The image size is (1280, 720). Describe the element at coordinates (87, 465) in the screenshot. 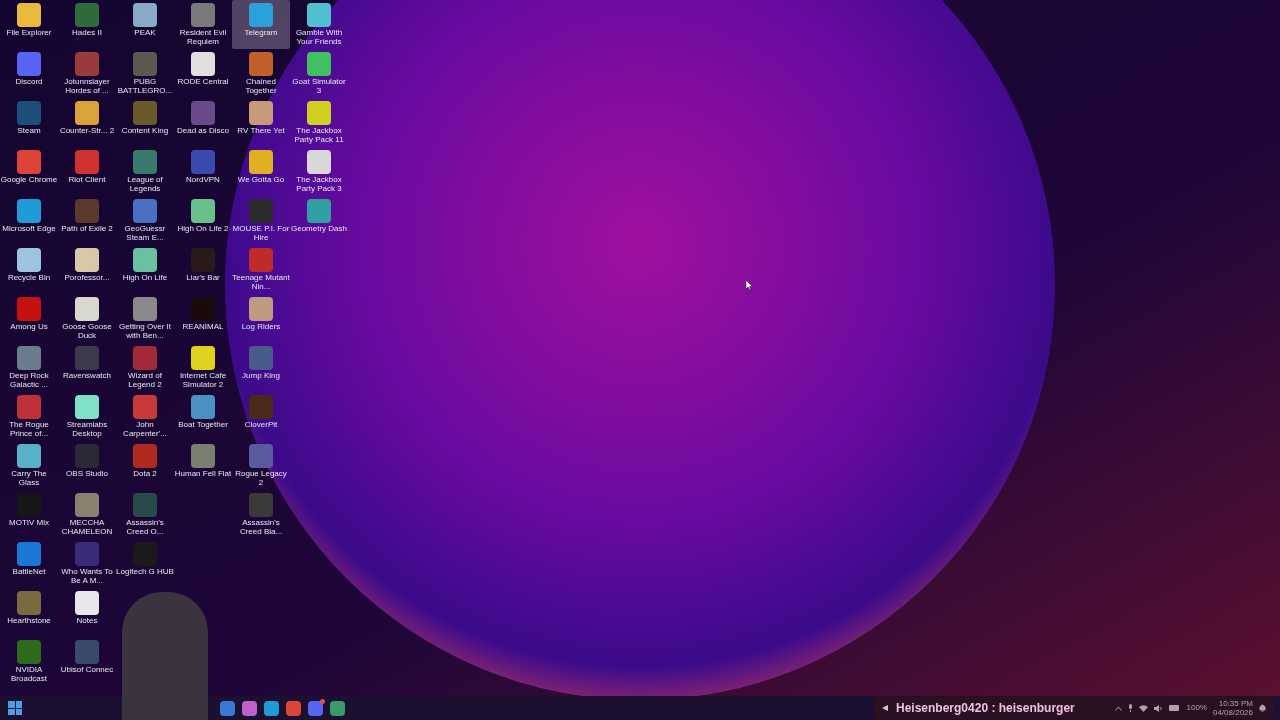

I see `desktop-shortcut: OBS Studio` at that location.